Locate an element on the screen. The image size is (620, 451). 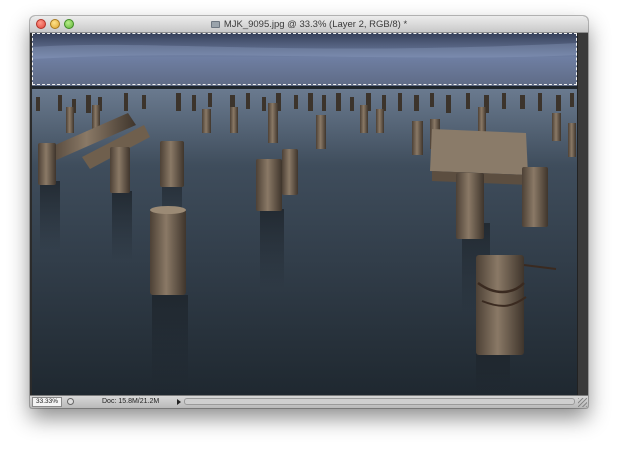
front-piling is located at coordinates (168, 252).